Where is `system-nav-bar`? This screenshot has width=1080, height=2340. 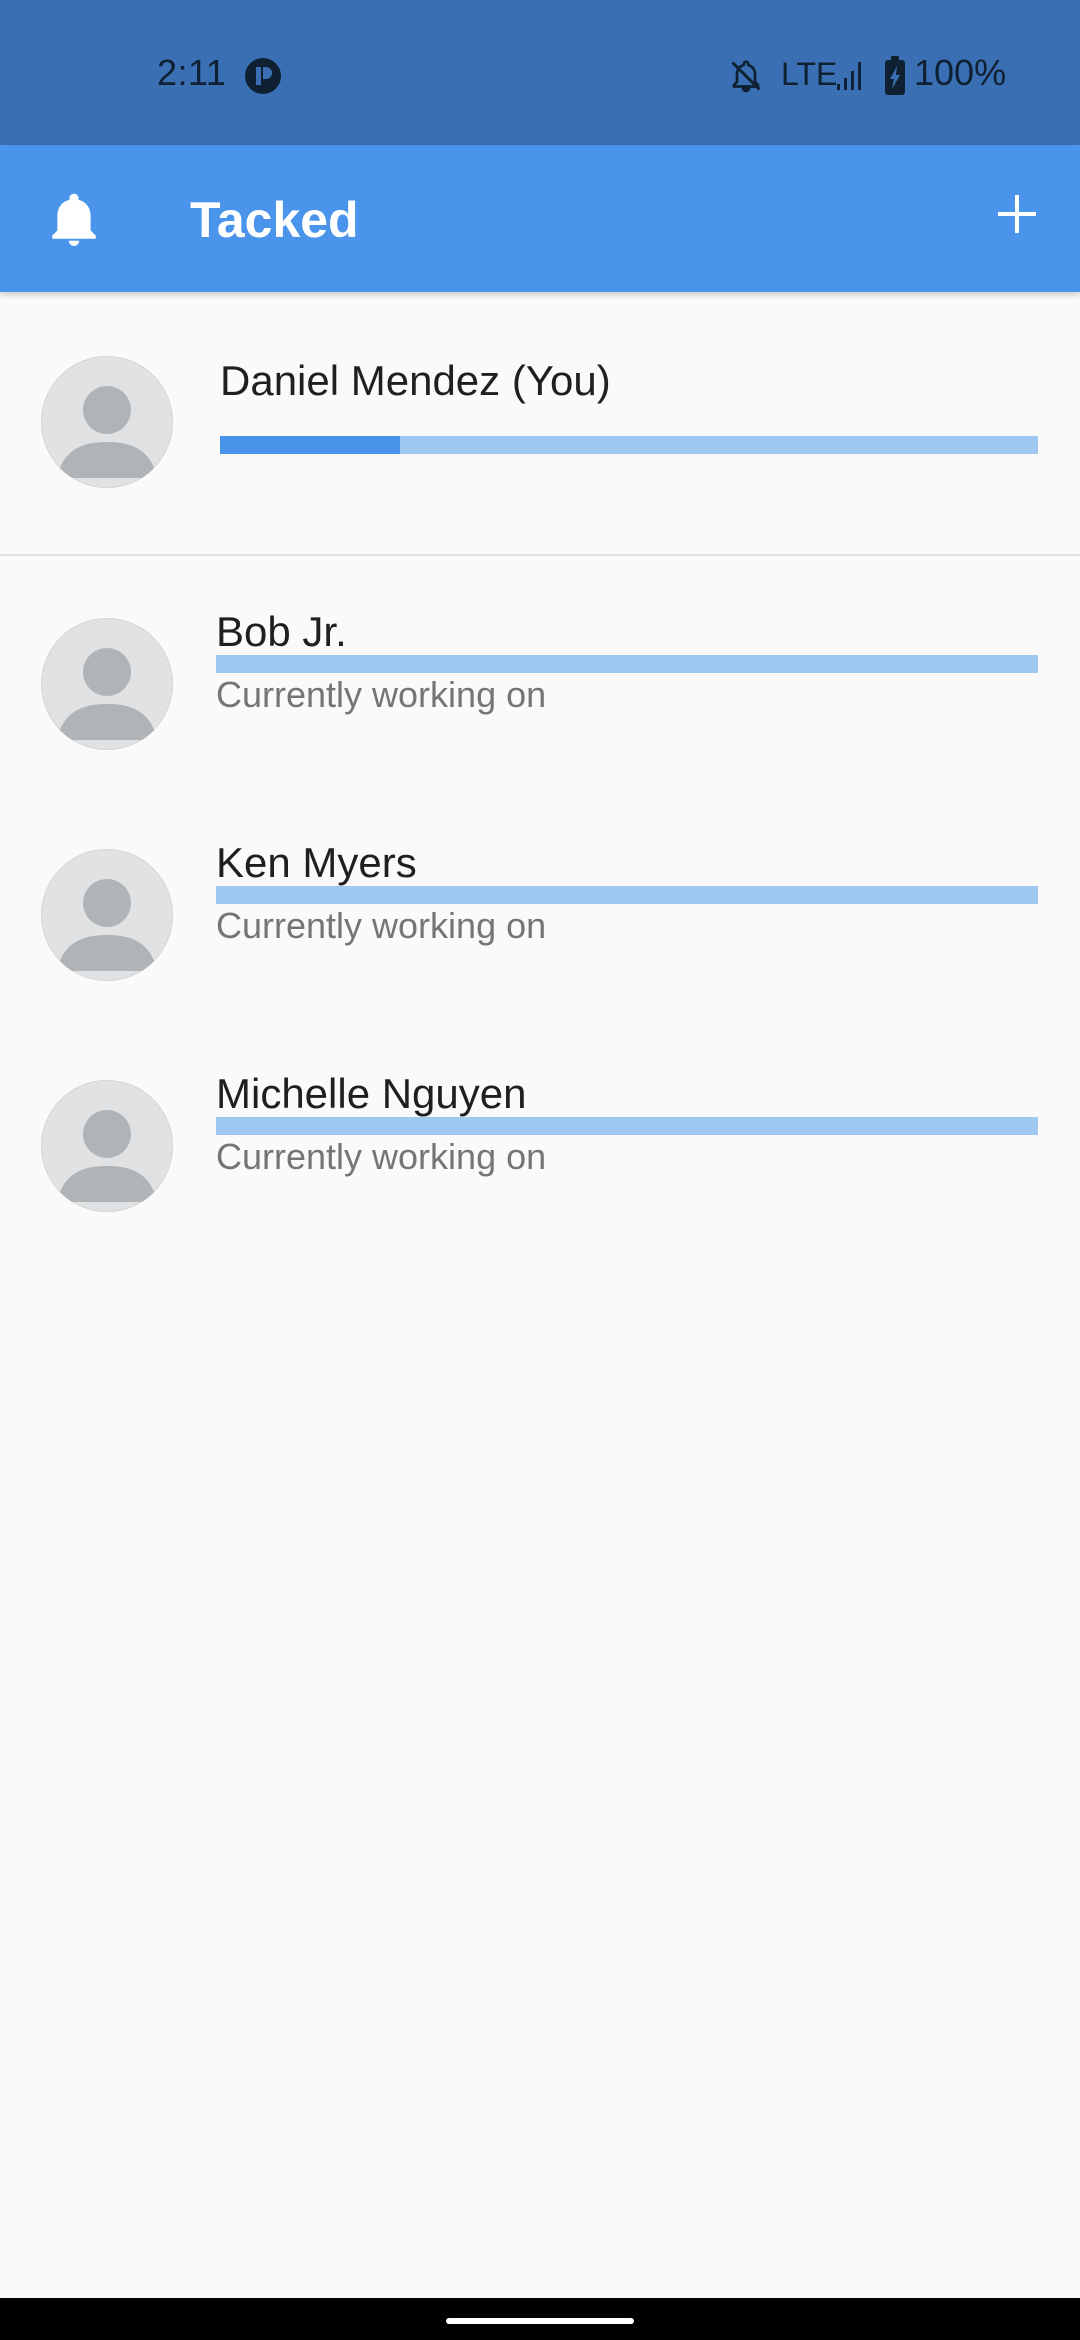 system-nav-bar is located at coordinates (540, 2319).